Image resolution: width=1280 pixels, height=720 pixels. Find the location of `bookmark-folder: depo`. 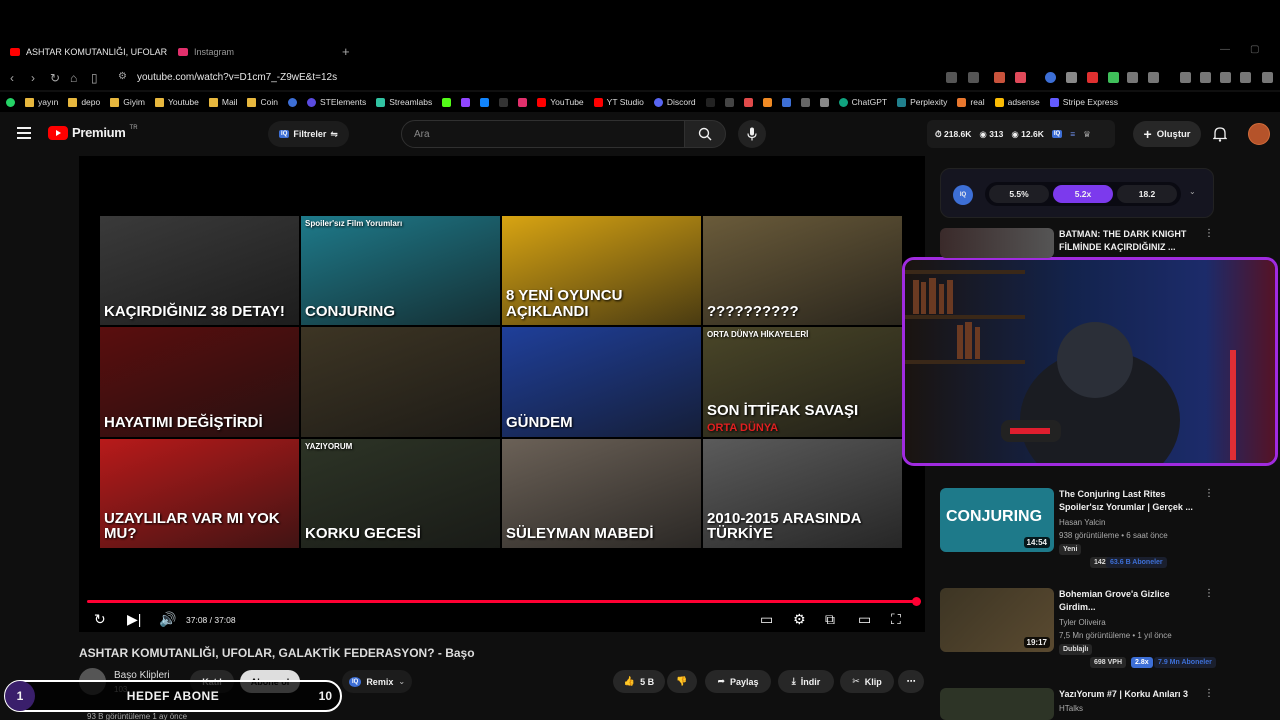

bookmark-folder: depo is located at coordinates (84, 102).